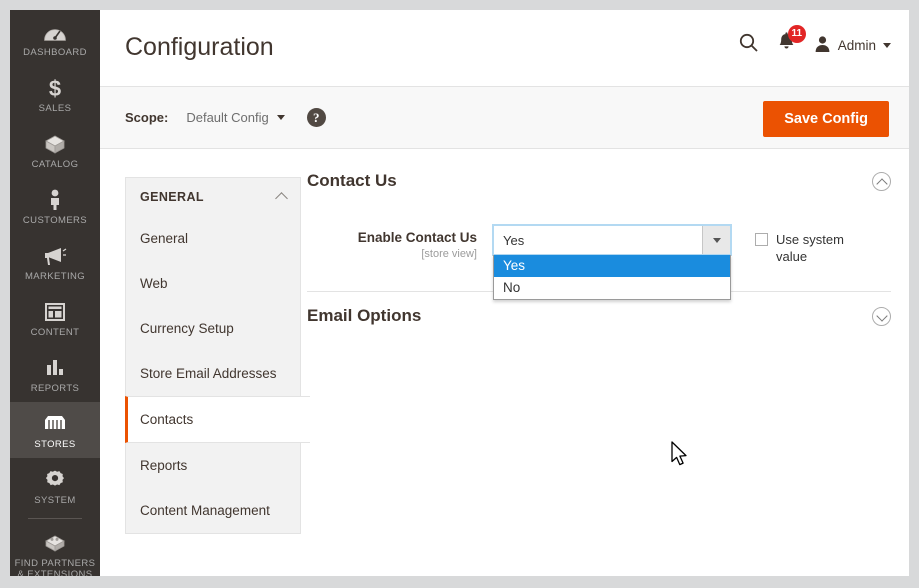 The width and height of the screenshot is (919, 588). What do you see at coordinates (55, 444) in the screenshot?
I see `sidebar-item-label: STORES` at bounding box center [55, 444].